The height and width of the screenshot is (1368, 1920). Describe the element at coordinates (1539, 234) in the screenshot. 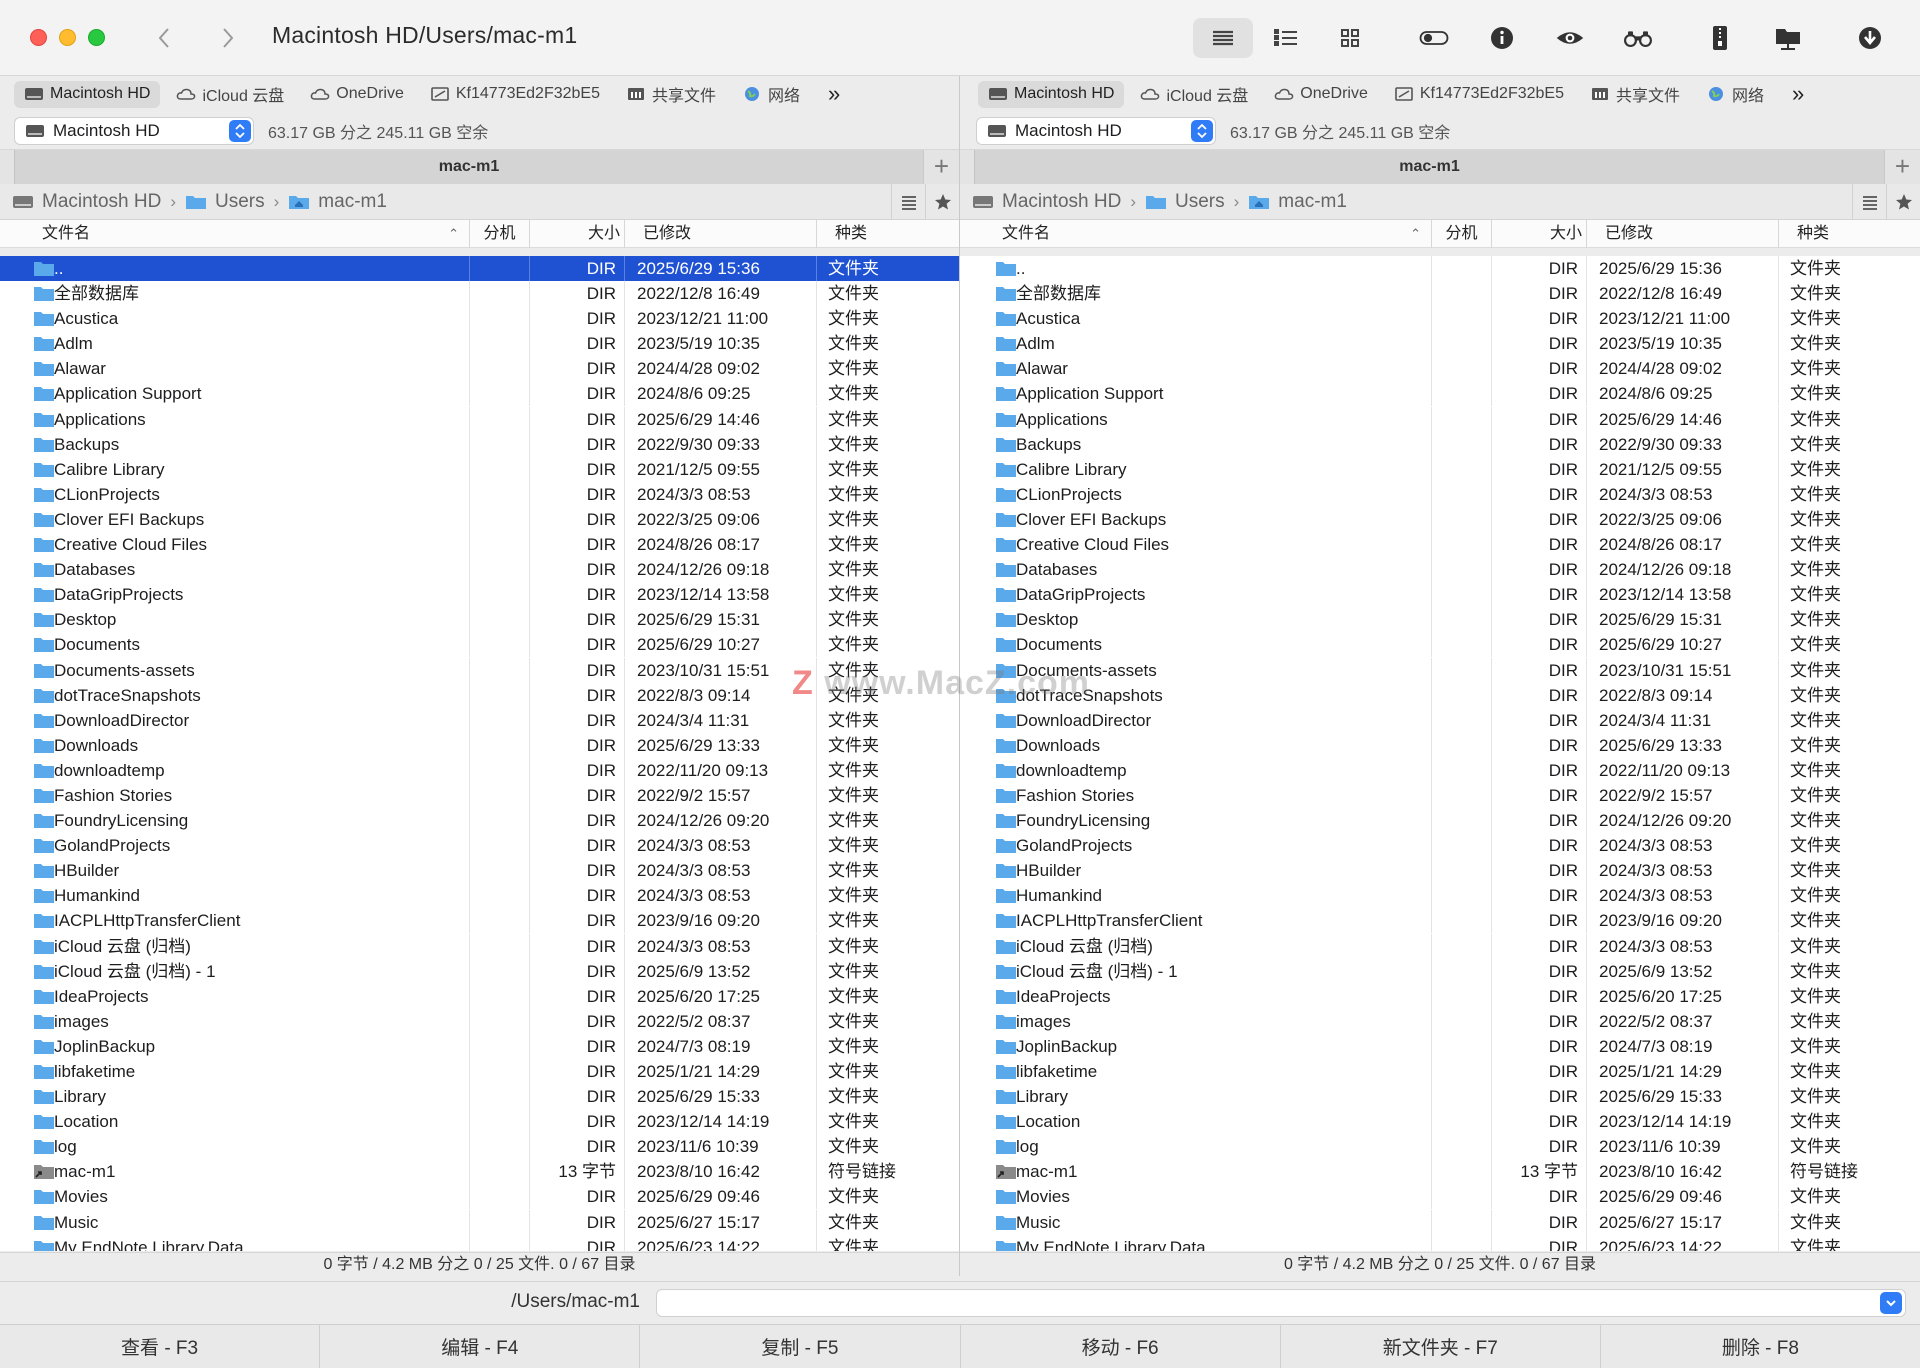

I see `right-col-size: 大小` at that location.